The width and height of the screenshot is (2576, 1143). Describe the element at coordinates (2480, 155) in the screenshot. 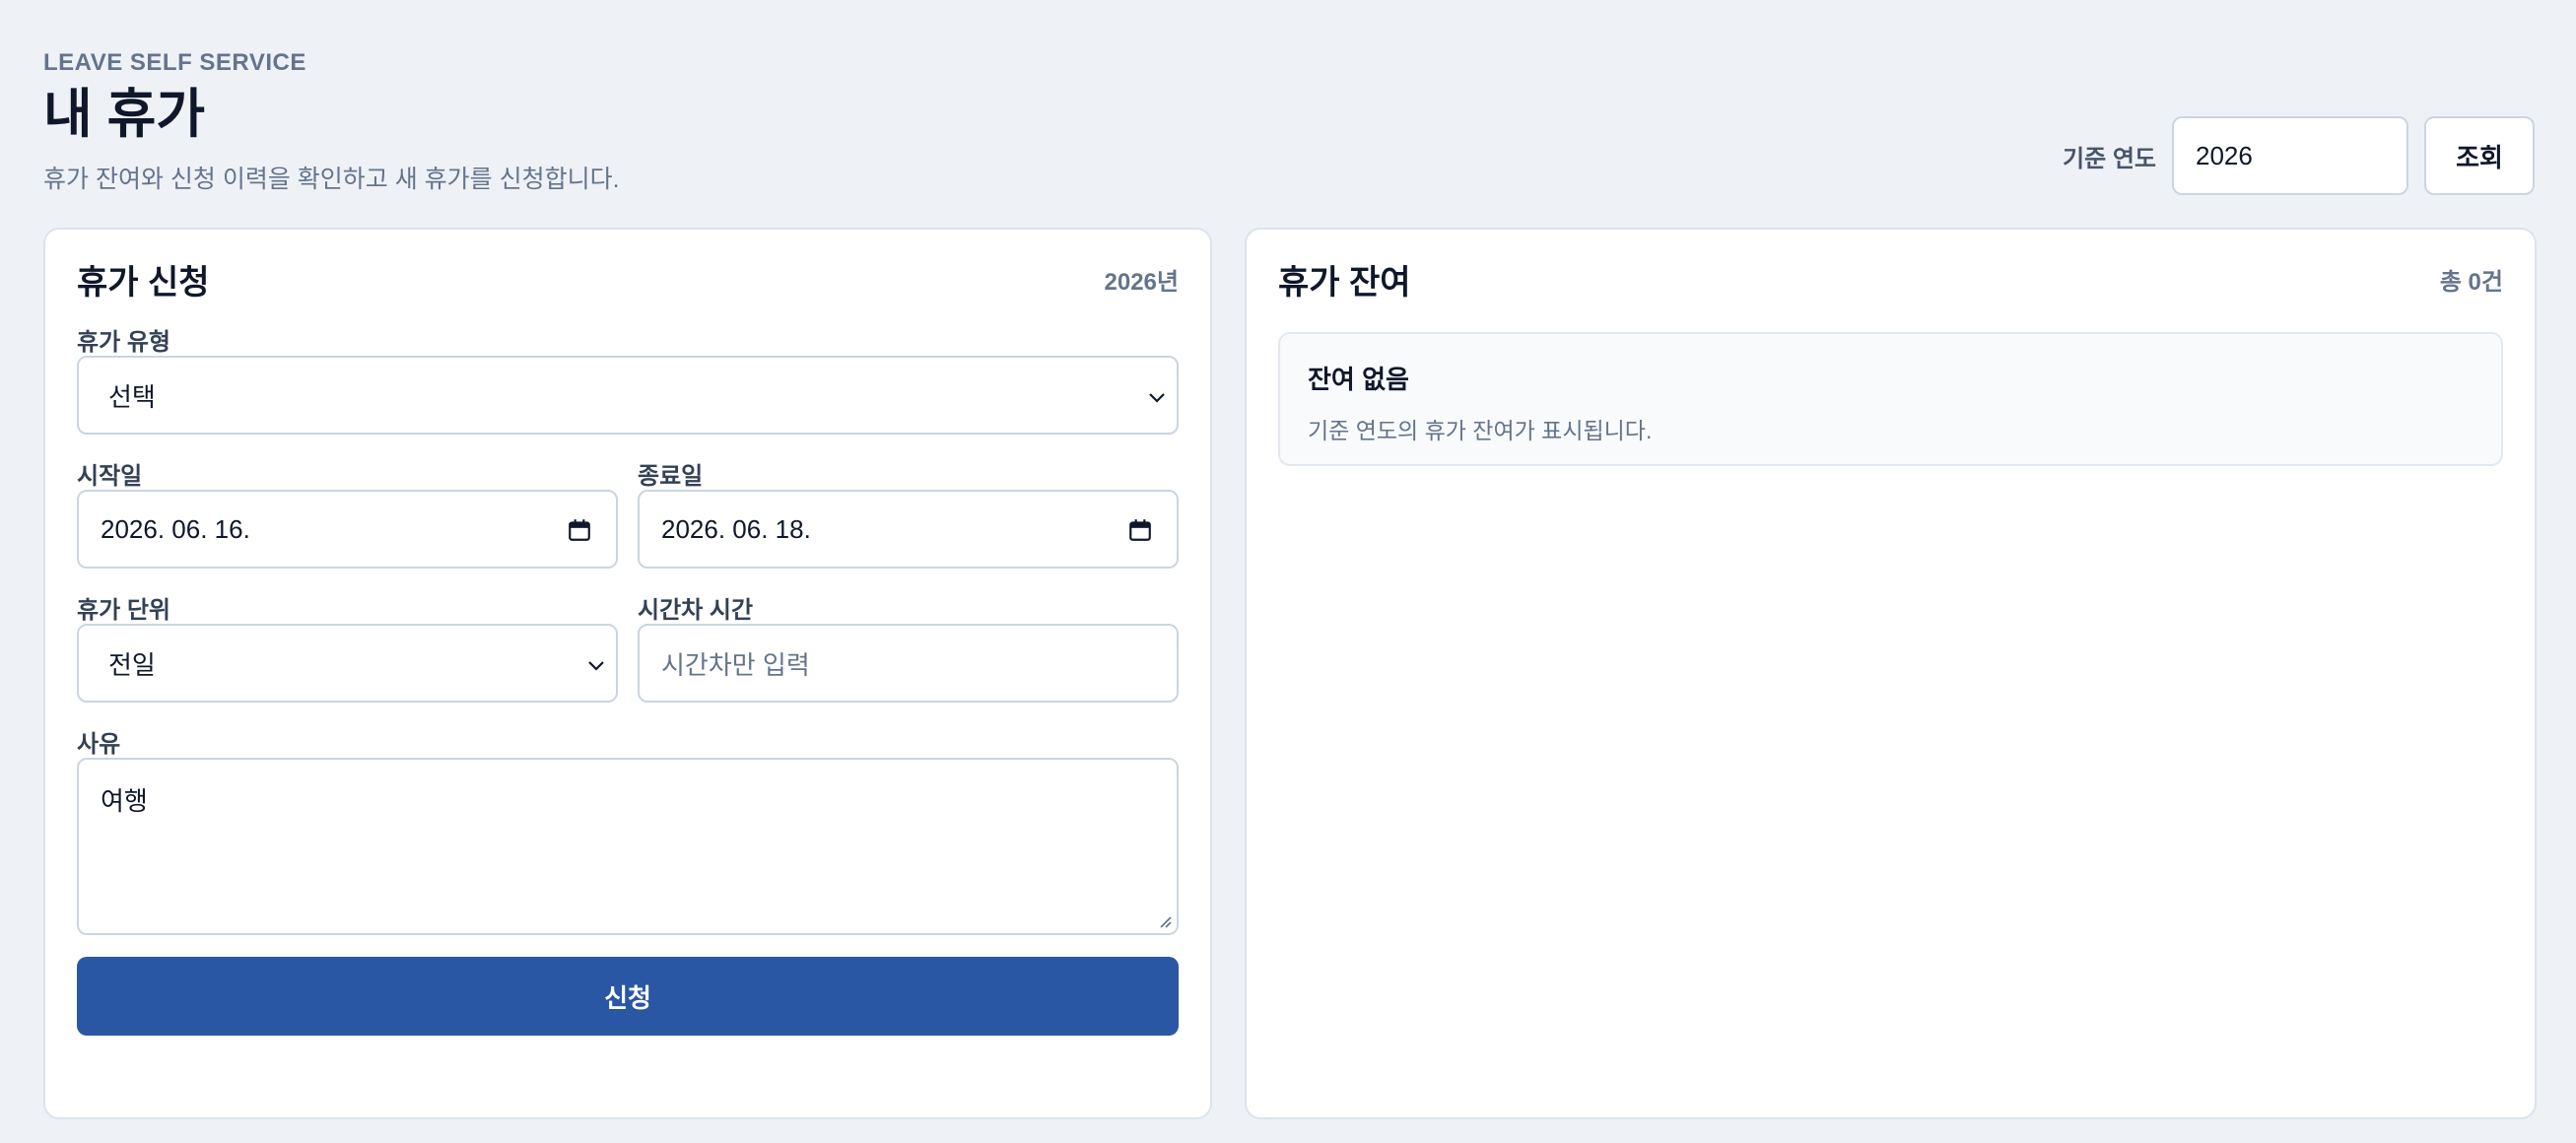

I see `query-button: 조회` at that location.